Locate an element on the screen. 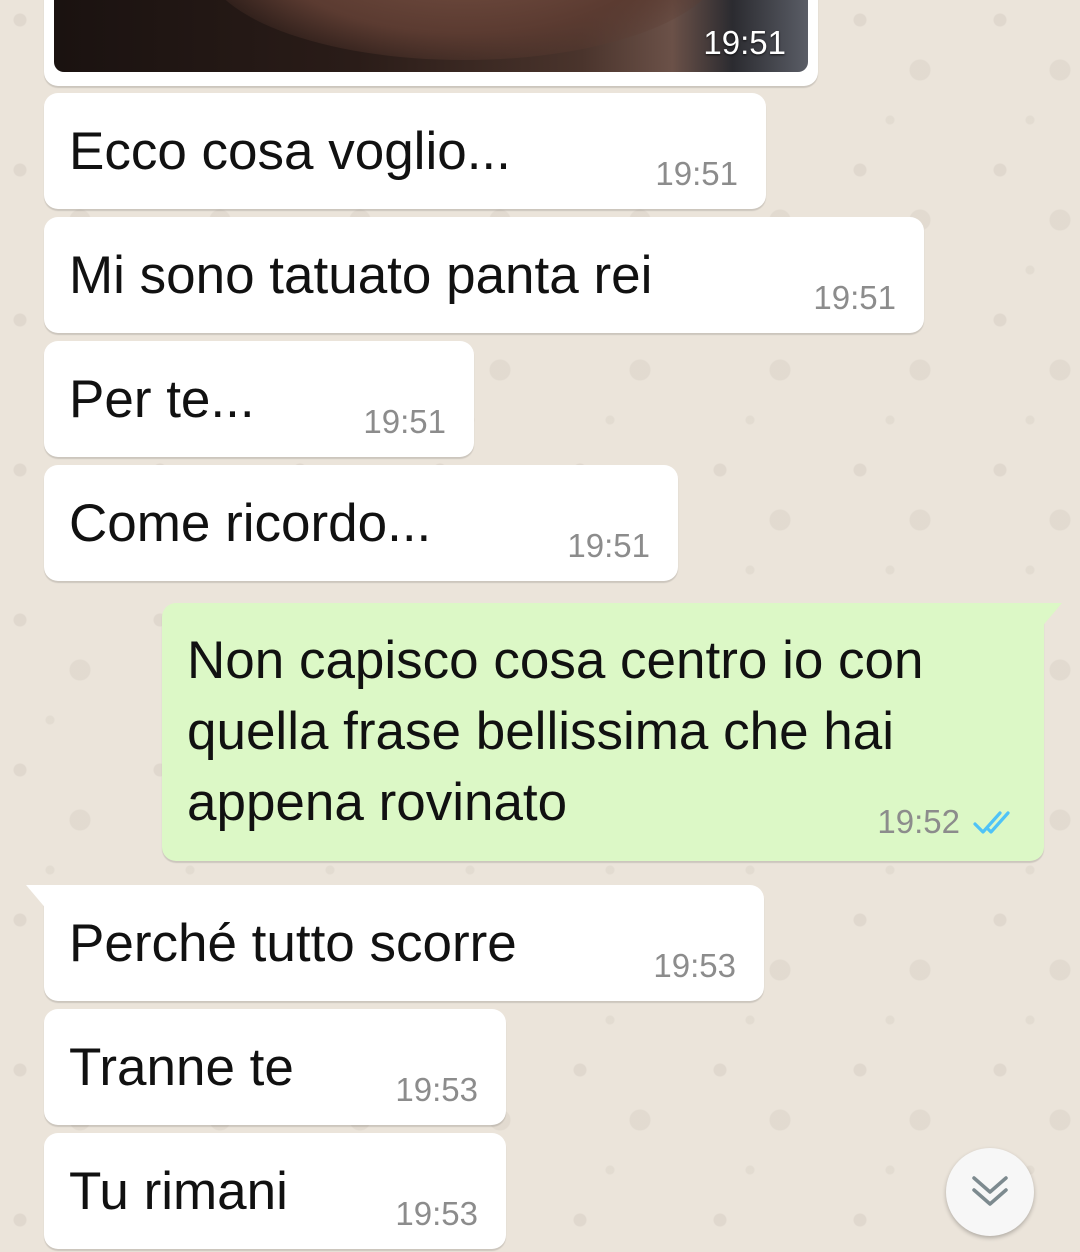  incoming-message: Perché tutto scorre 19:53 is located at coordinates (395, 943).